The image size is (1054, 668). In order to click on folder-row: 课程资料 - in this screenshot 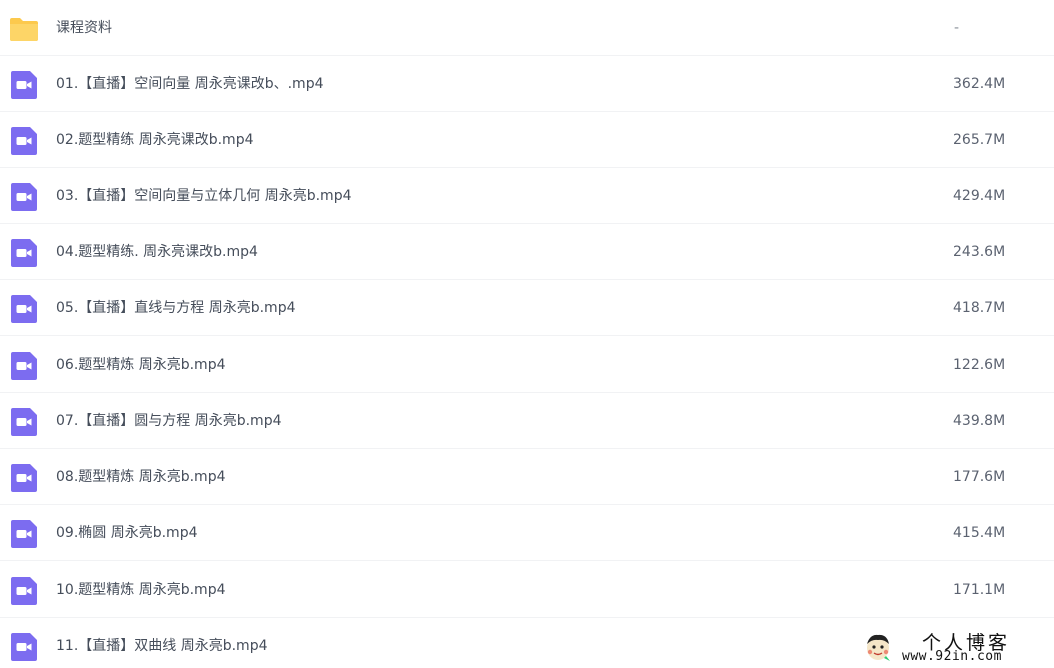, I will do `click(527, 28)`.